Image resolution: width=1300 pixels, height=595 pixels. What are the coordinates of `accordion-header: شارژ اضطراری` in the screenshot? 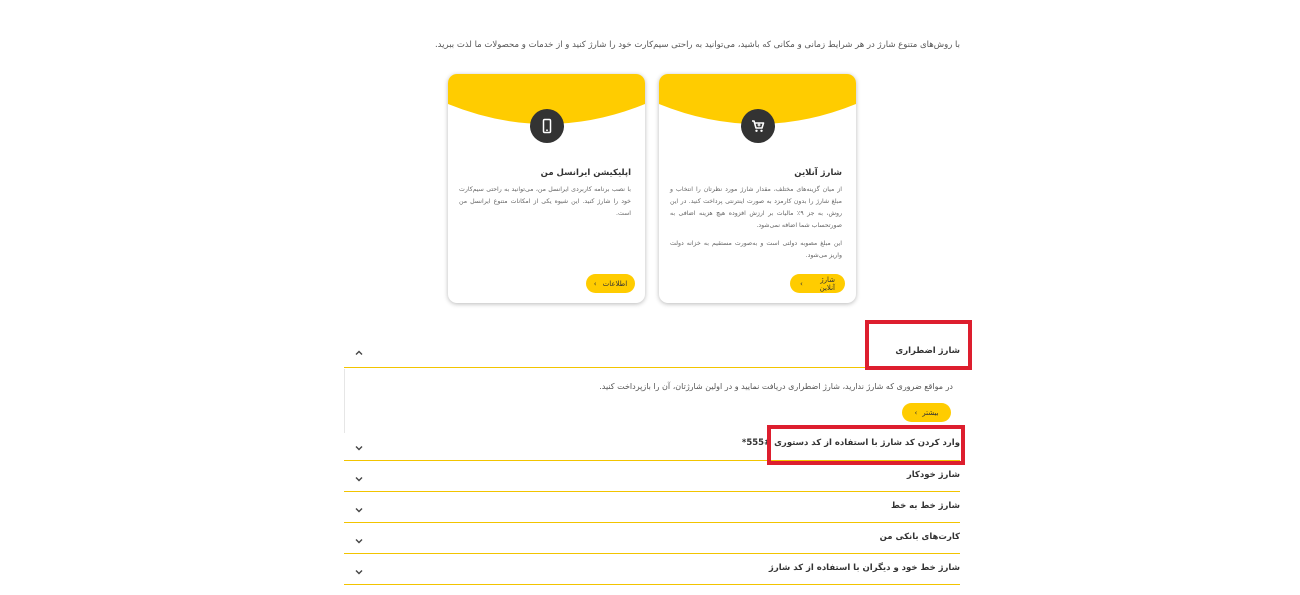 It's located at (652, 352).